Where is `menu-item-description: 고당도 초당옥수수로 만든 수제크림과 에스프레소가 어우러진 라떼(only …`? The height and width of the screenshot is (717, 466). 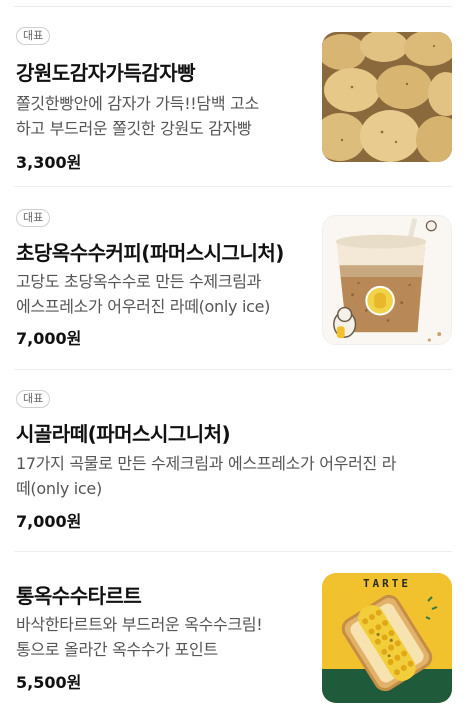
menu-item-description: 고당도 초당옥수수로 만든 수제크림과 에스프레소가 어우러진 라떼(only … is located at coordinates (143, 294).